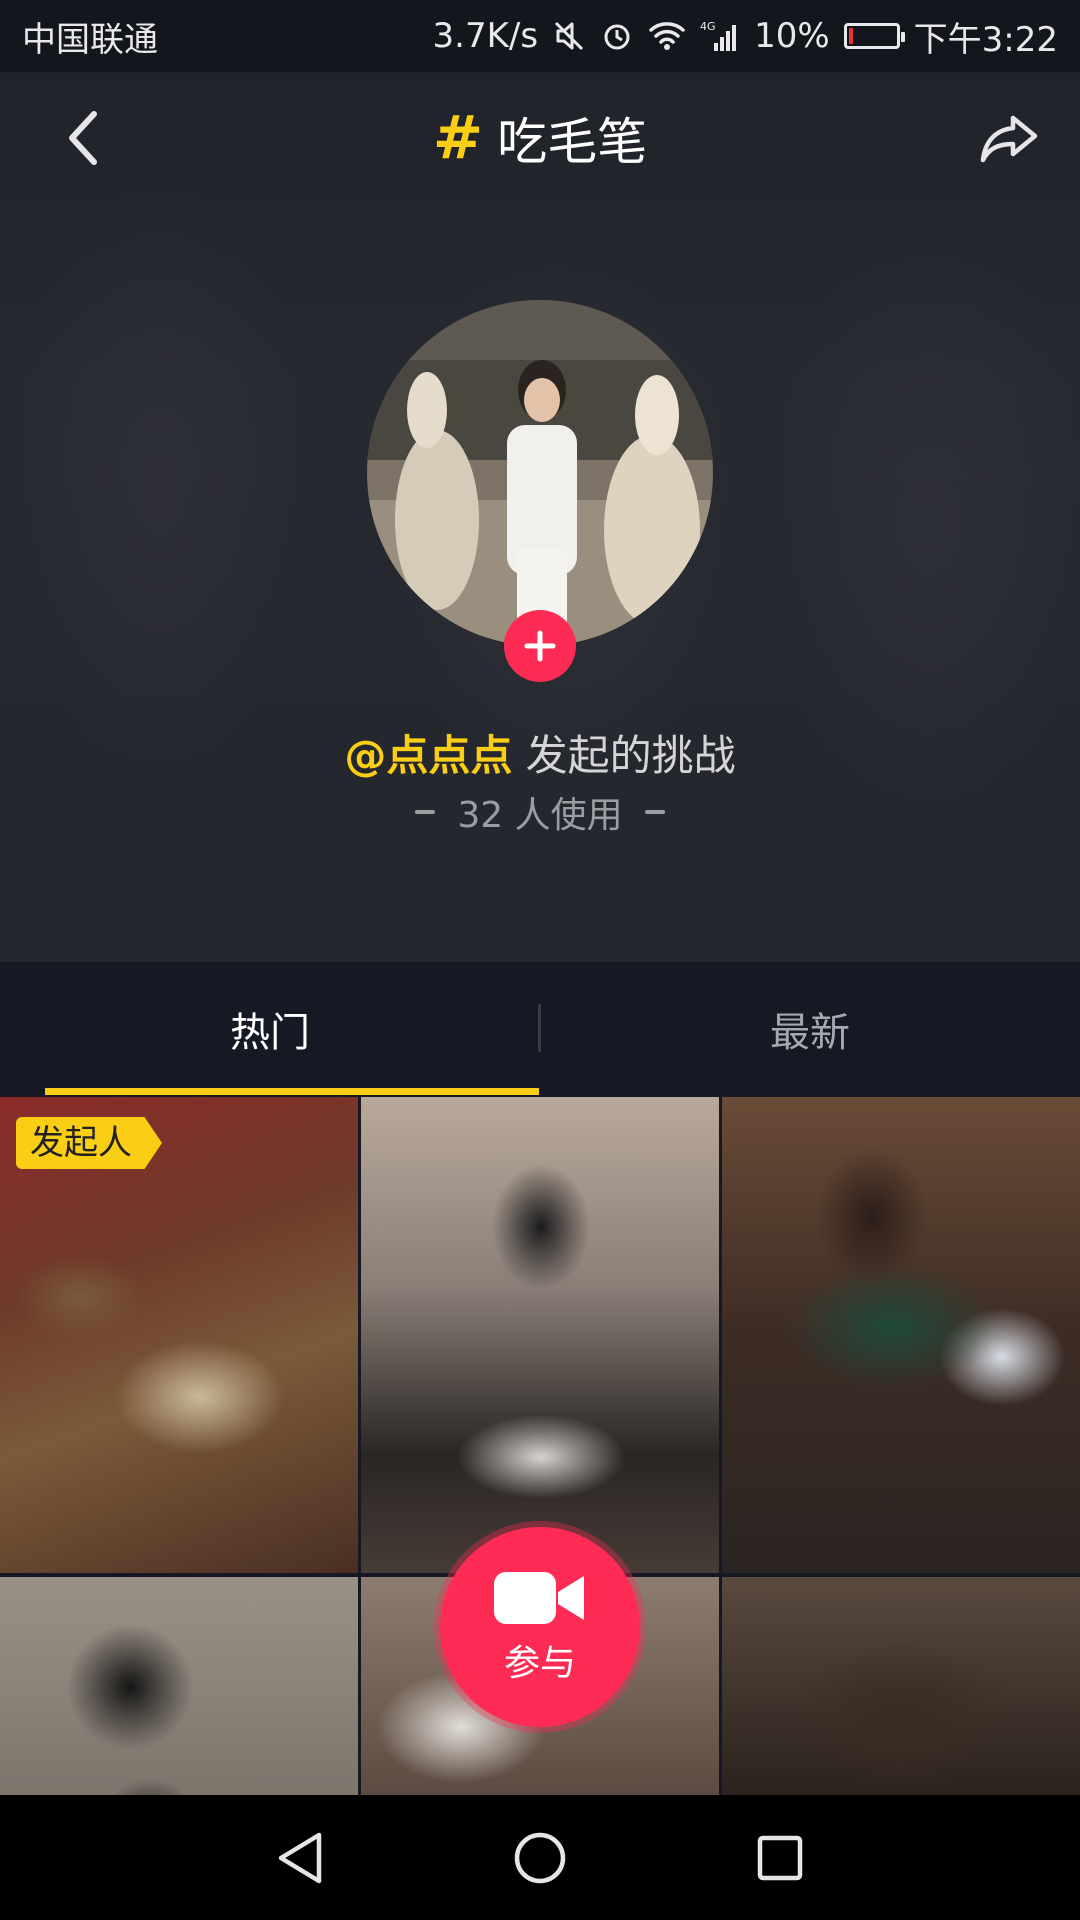  Describe the element at coordinates (708, 26) in the screenshot. I see `network-type: 4G` at that location.